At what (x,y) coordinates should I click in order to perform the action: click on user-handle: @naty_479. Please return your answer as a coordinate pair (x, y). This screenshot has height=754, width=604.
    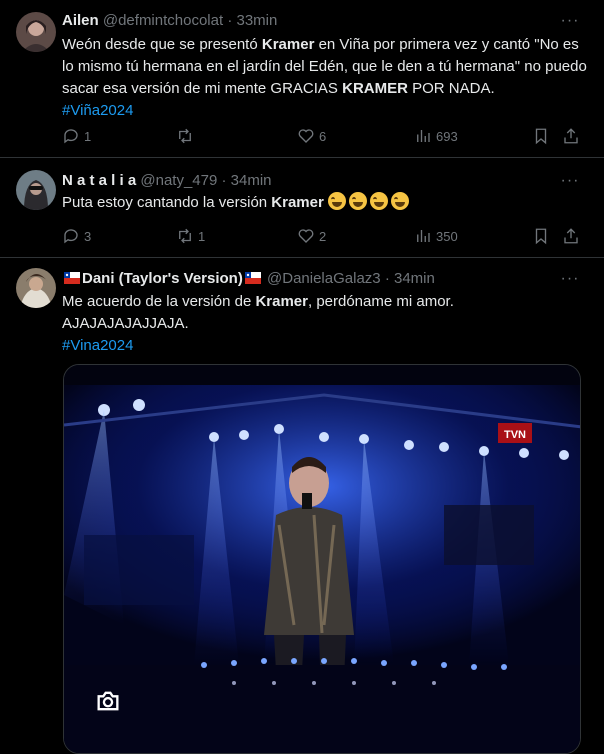
    Looking at the image, I should click on (178, 180).